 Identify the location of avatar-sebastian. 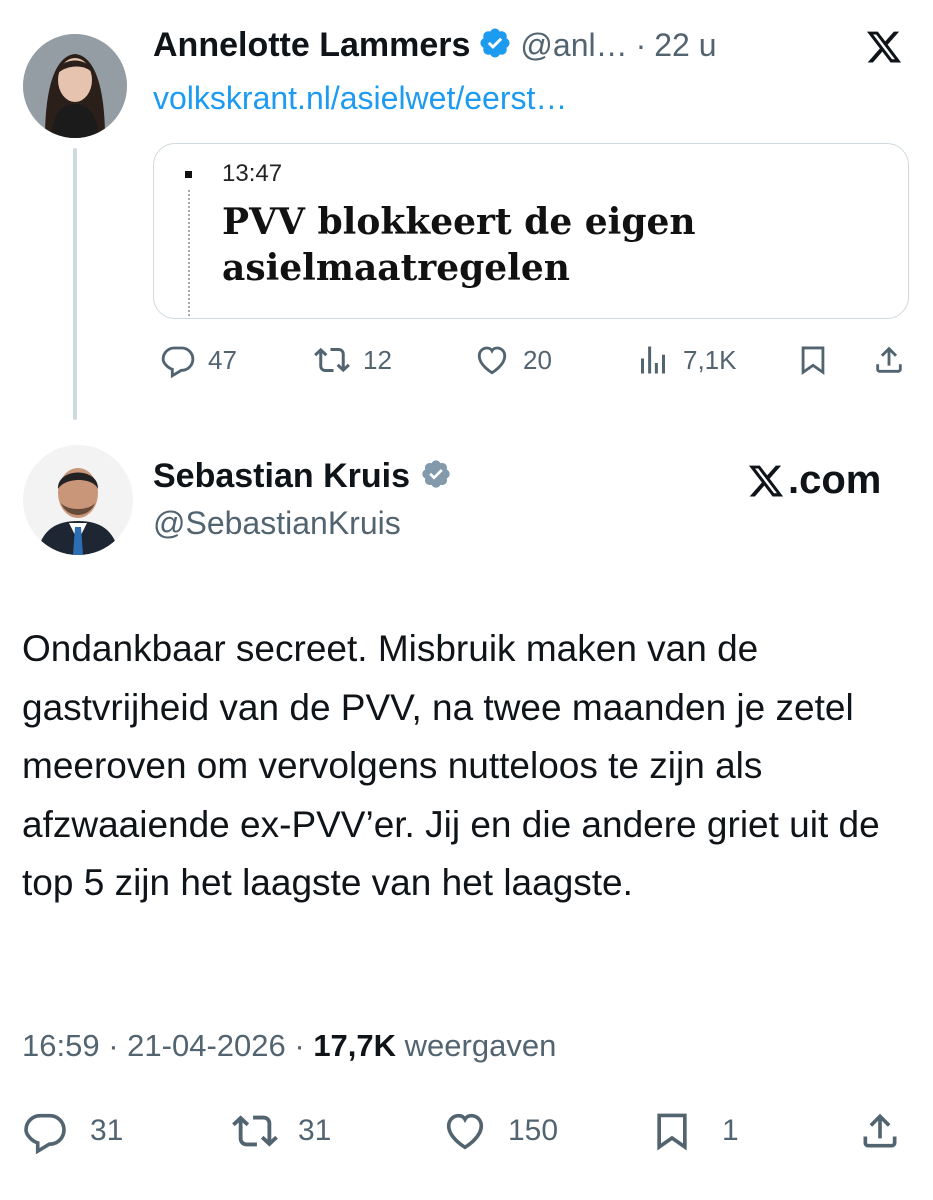
(78, 500).